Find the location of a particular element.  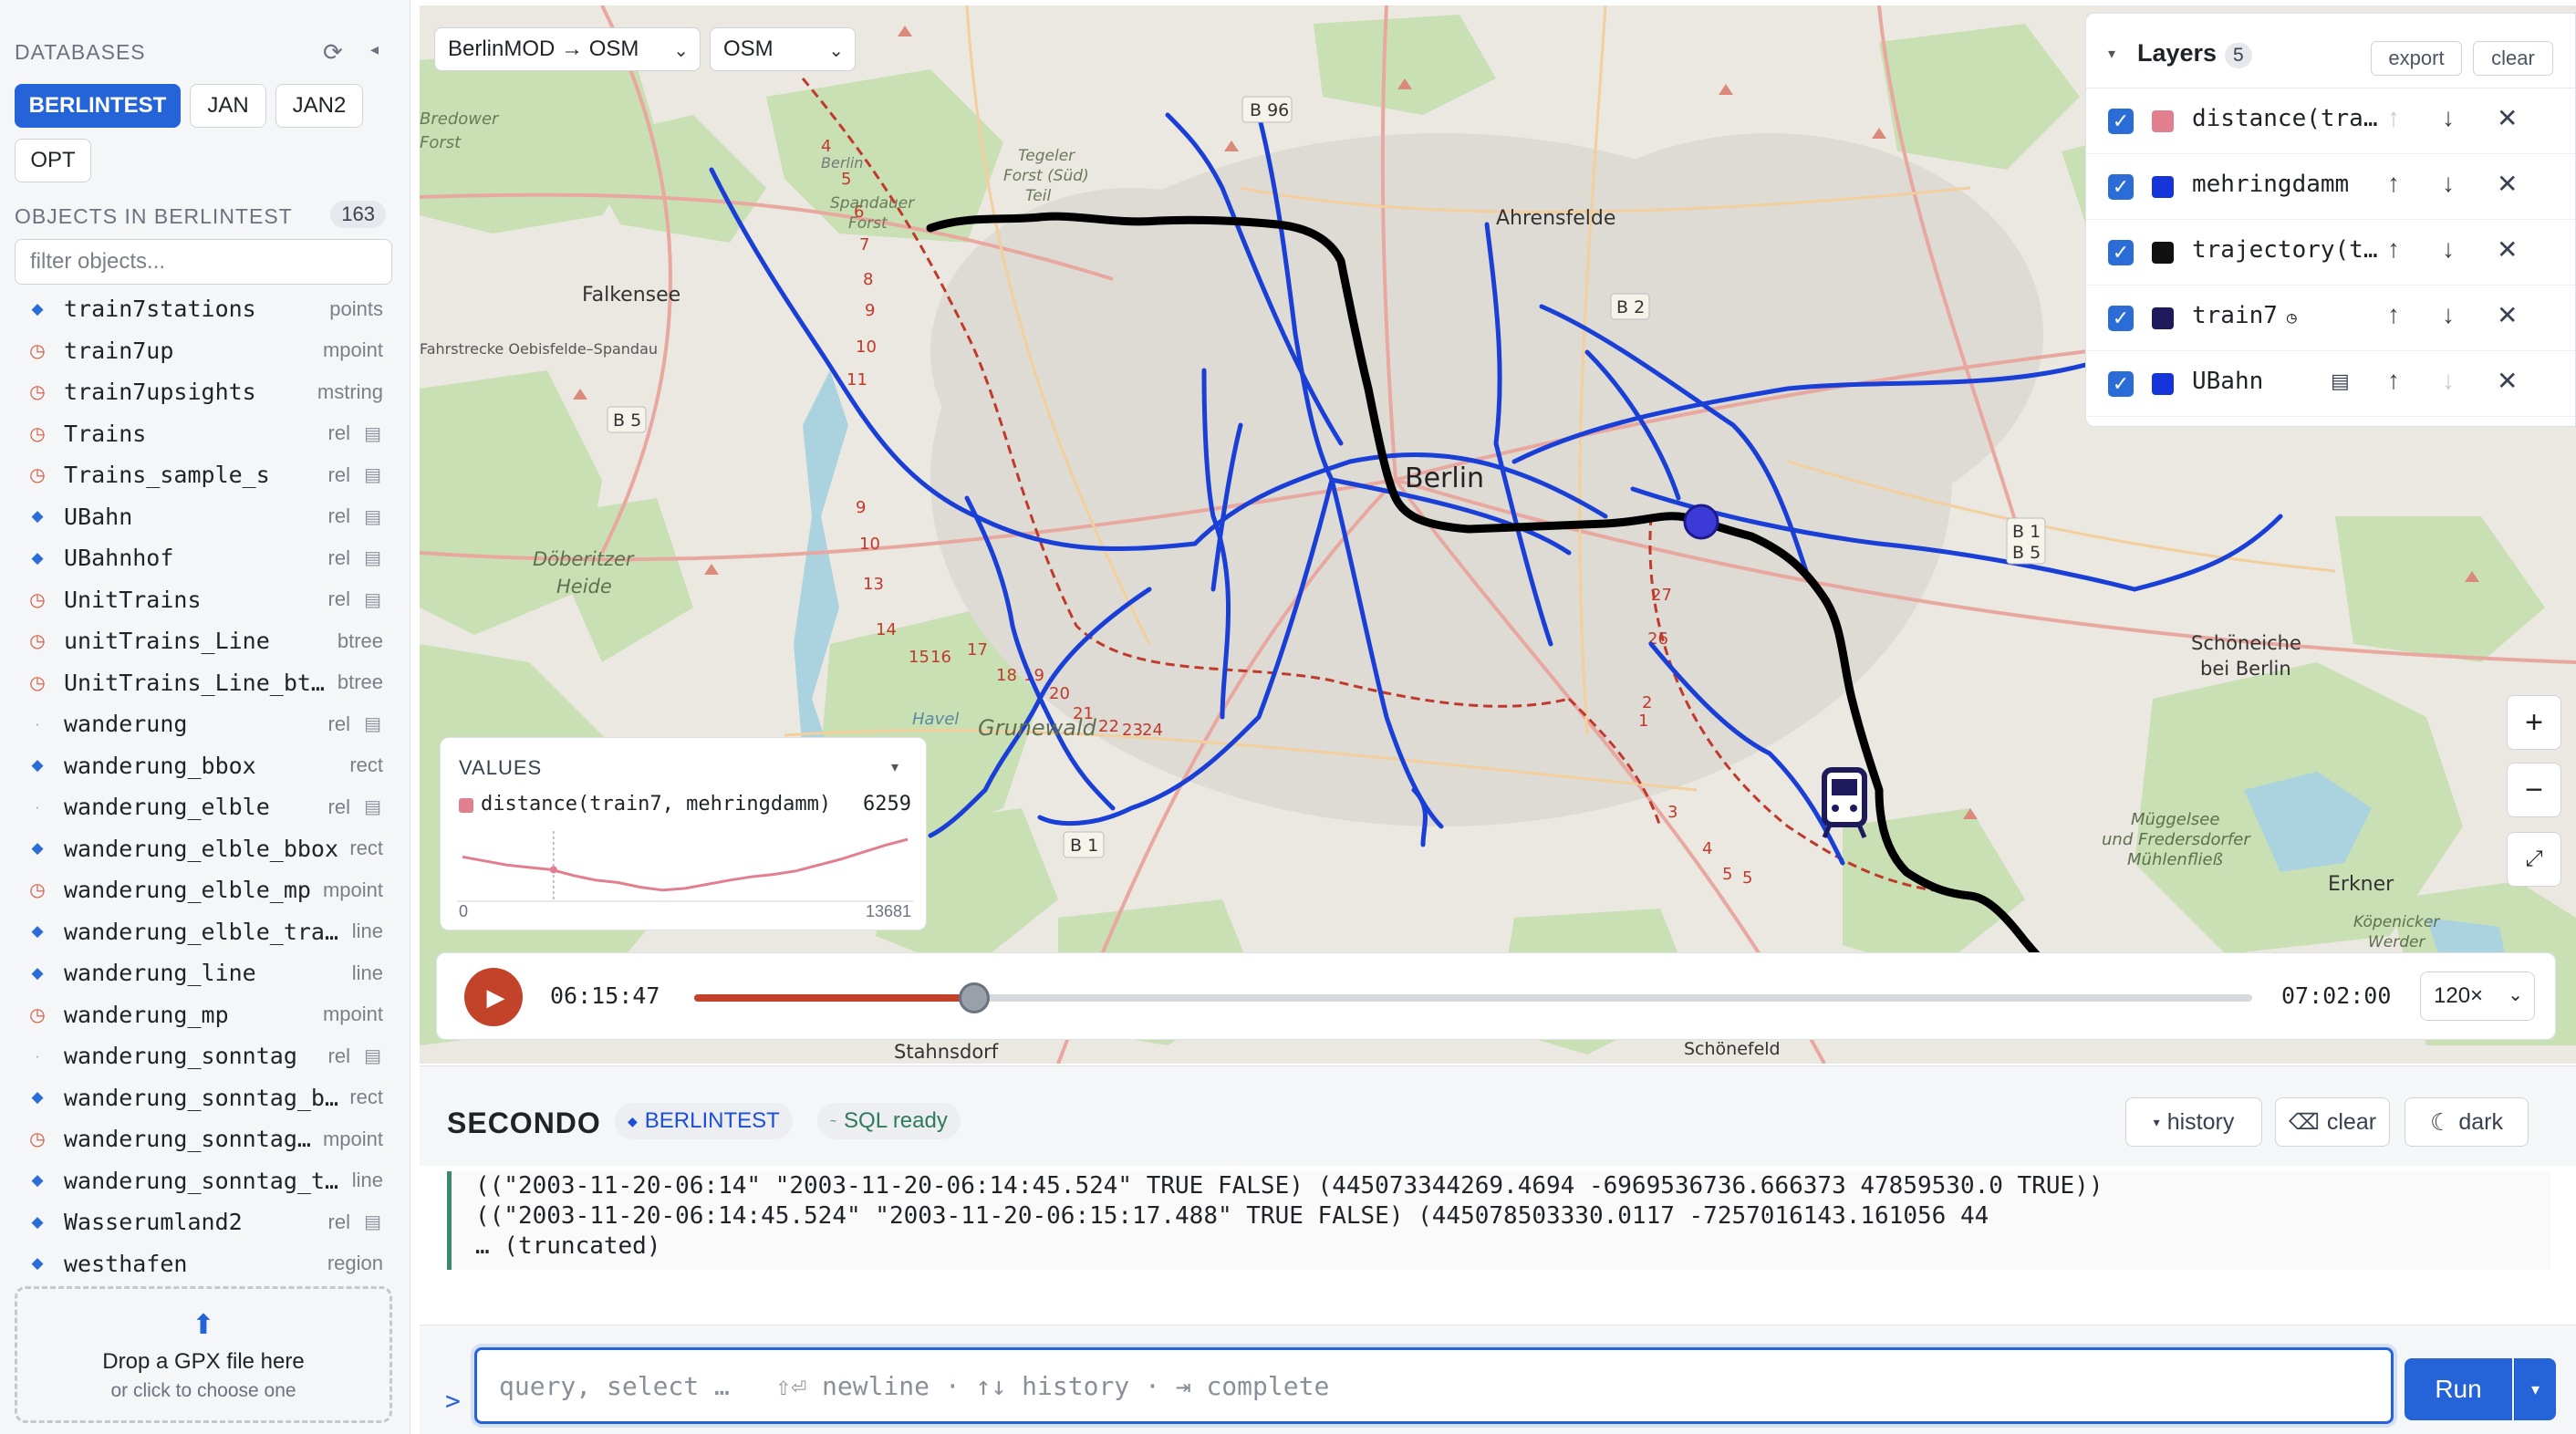

collapse-sidebar-icon: ◂ is located at coordinates (374, 49).